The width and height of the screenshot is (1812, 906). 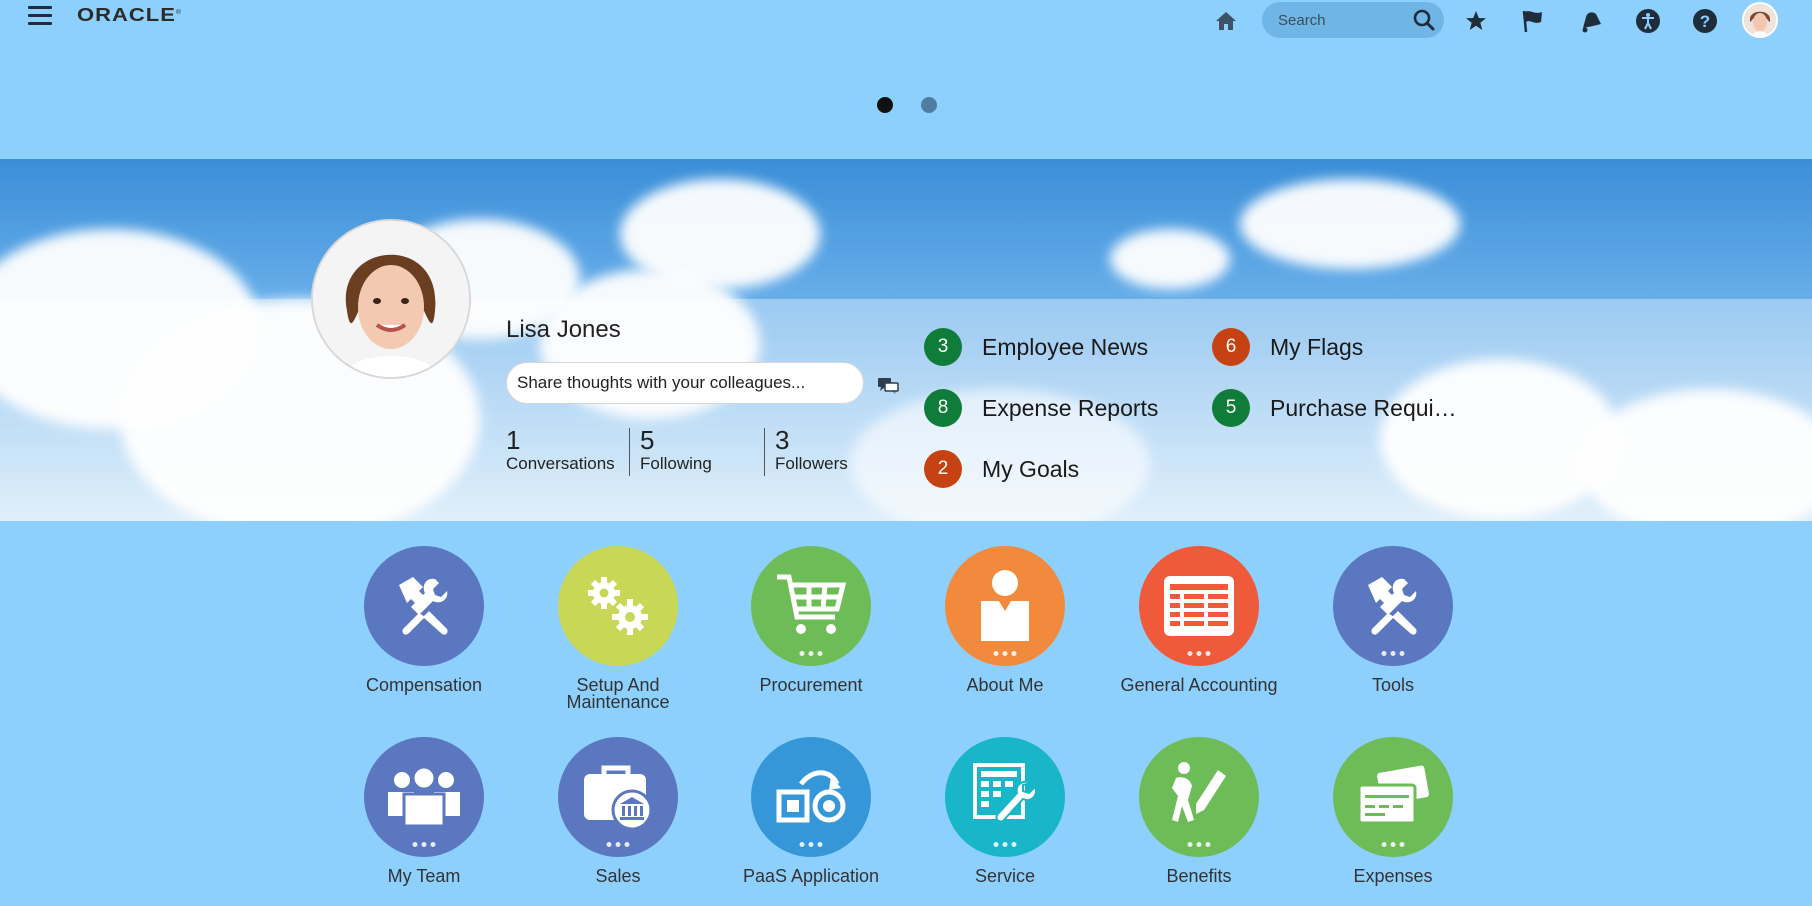 I want to click on app-service: Service, so click(x=1005, y=811).